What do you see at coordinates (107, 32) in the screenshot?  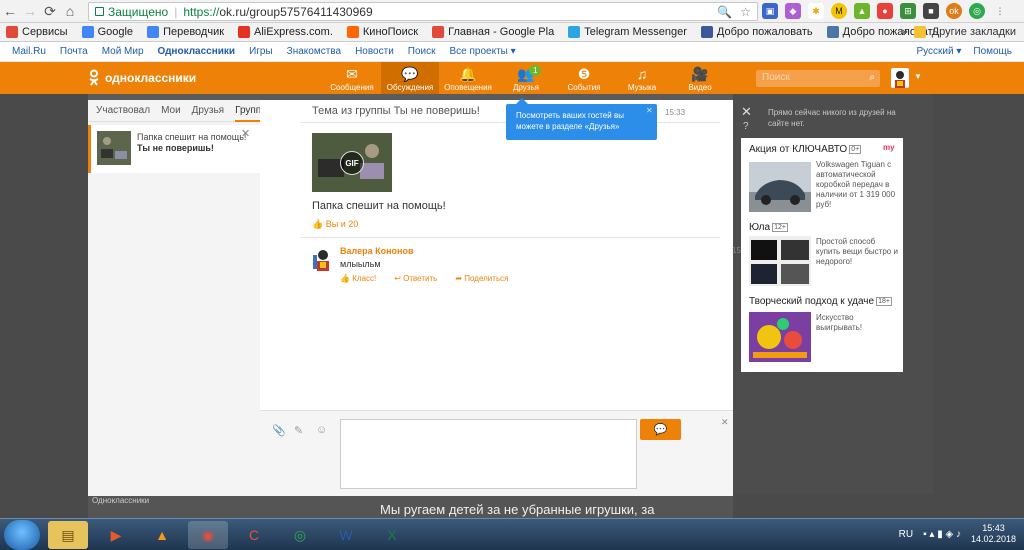 I see `bookmark-item: Google` at bounding box center [107, 32].